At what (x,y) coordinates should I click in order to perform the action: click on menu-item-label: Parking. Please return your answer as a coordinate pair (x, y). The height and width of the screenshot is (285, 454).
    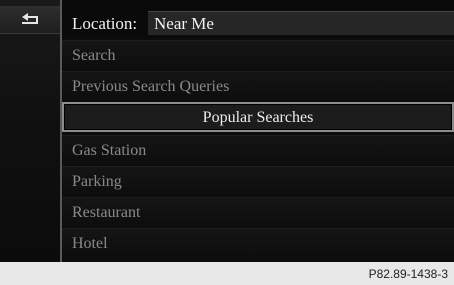
    Looking at the image, I should click on (97, 181).